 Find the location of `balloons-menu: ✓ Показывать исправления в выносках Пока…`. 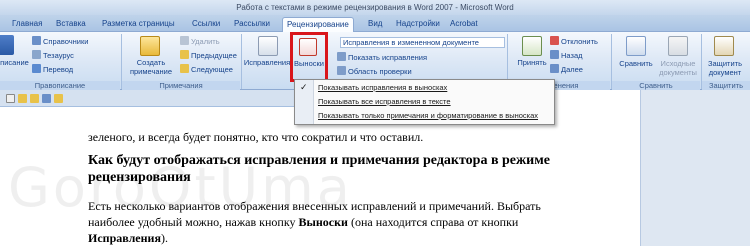

balloons-menu: ✓ Показывать исправления в выносках Пока… is located at coordinates (424, 102).